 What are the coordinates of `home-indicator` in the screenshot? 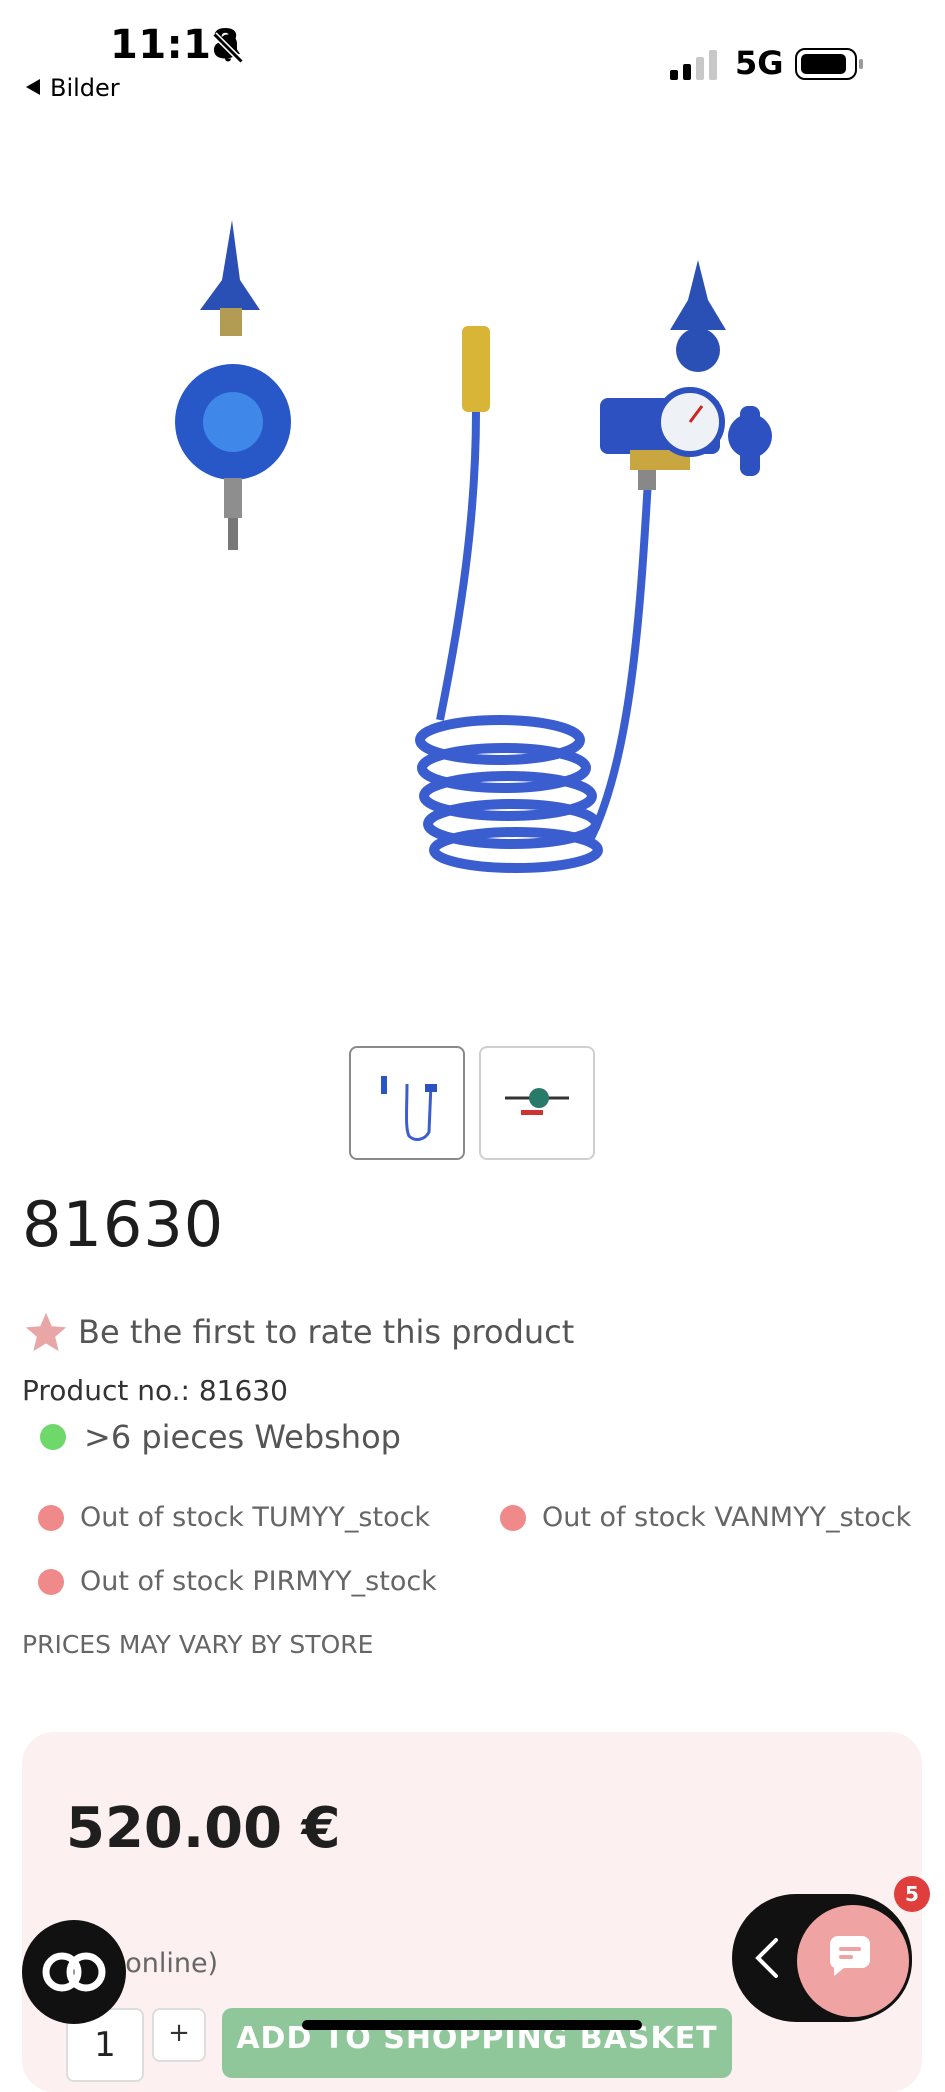 It's located at (472, 2025).